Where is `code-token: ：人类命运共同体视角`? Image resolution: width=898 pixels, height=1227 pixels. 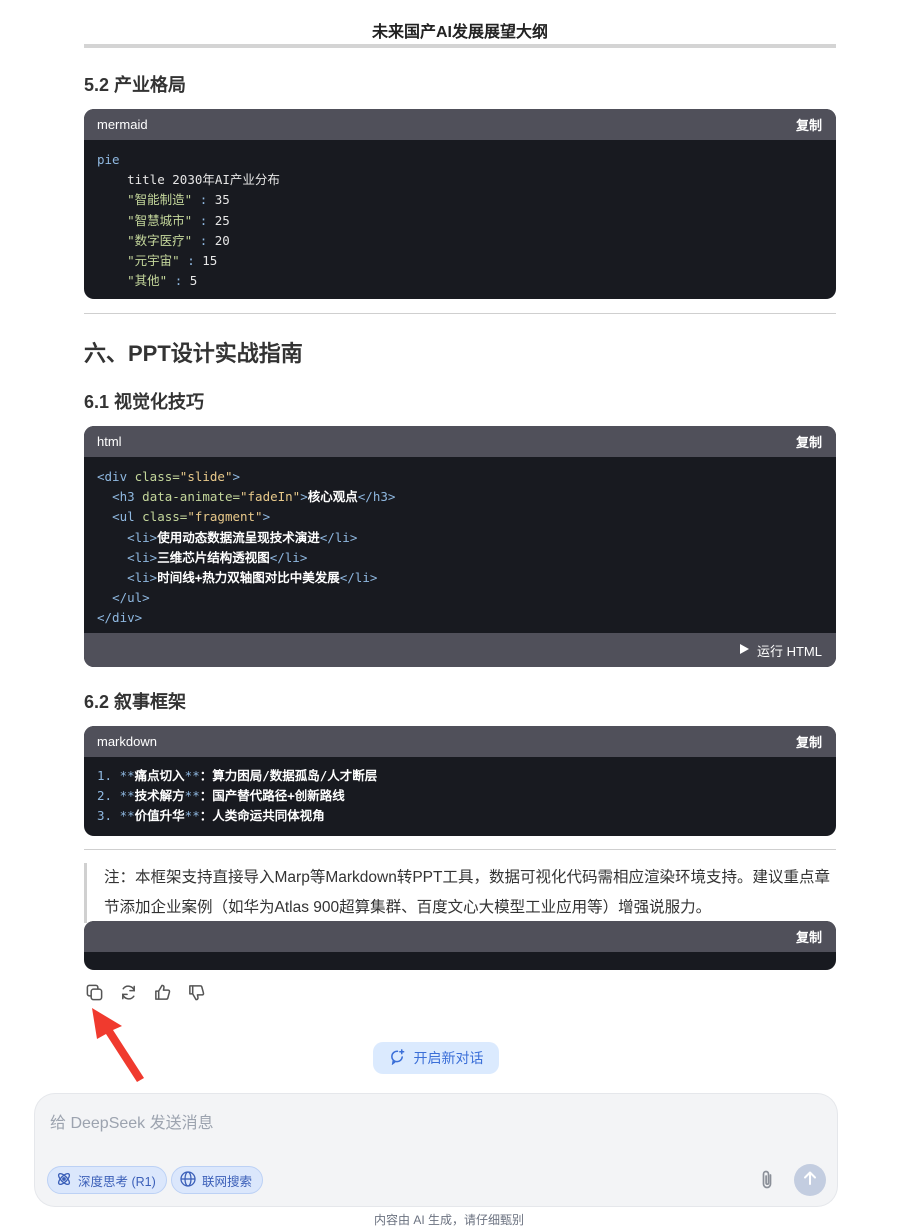
code-token: ：人类命运共同体视角 is located at coordinates (262, 816).